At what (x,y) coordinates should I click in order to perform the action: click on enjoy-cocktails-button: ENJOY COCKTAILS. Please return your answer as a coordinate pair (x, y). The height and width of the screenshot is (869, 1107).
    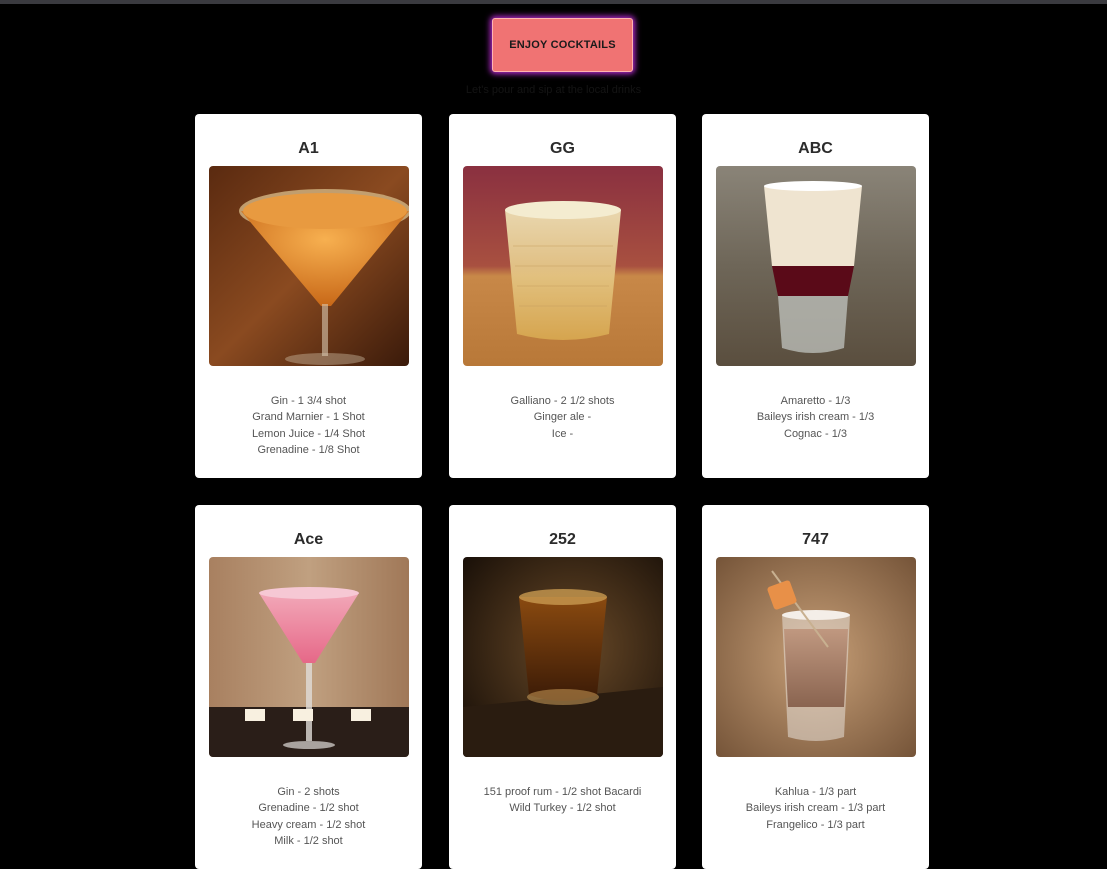
    Looking at the image, I should click on (562, 45).